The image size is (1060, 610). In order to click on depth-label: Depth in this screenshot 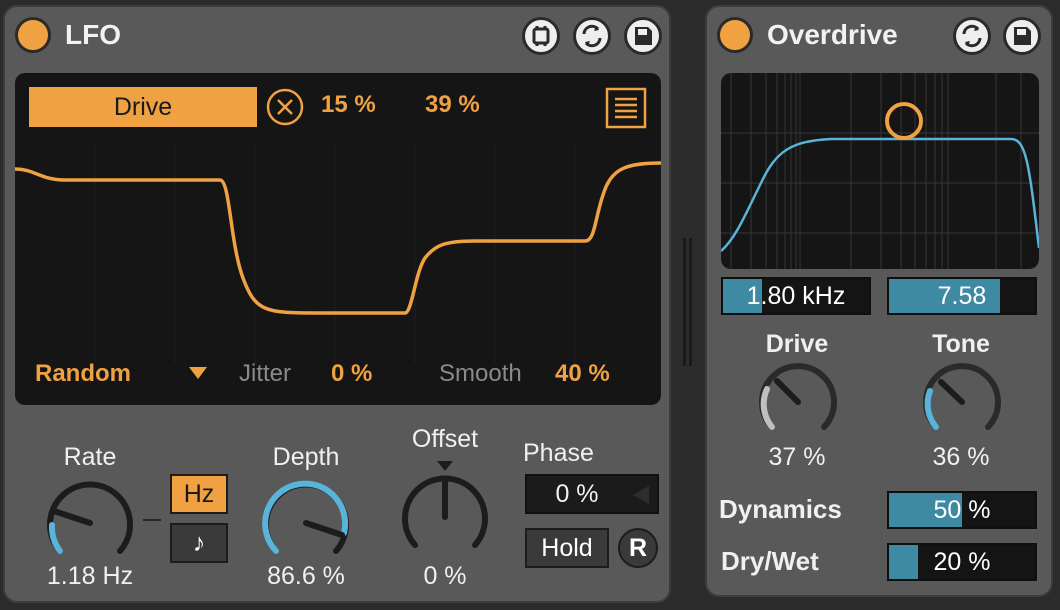, I will do `click(306, 457)`.